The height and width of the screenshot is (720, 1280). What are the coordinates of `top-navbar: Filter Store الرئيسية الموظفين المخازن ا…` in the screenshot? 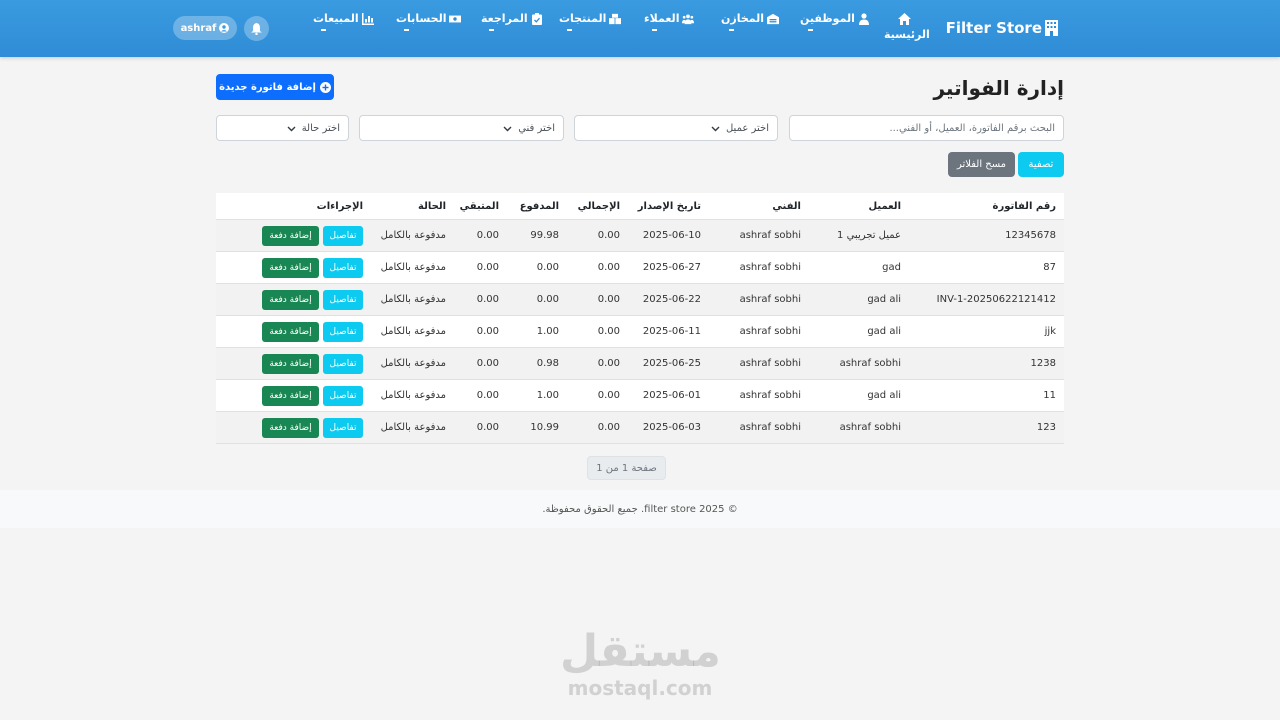 It's located at (640, 28).